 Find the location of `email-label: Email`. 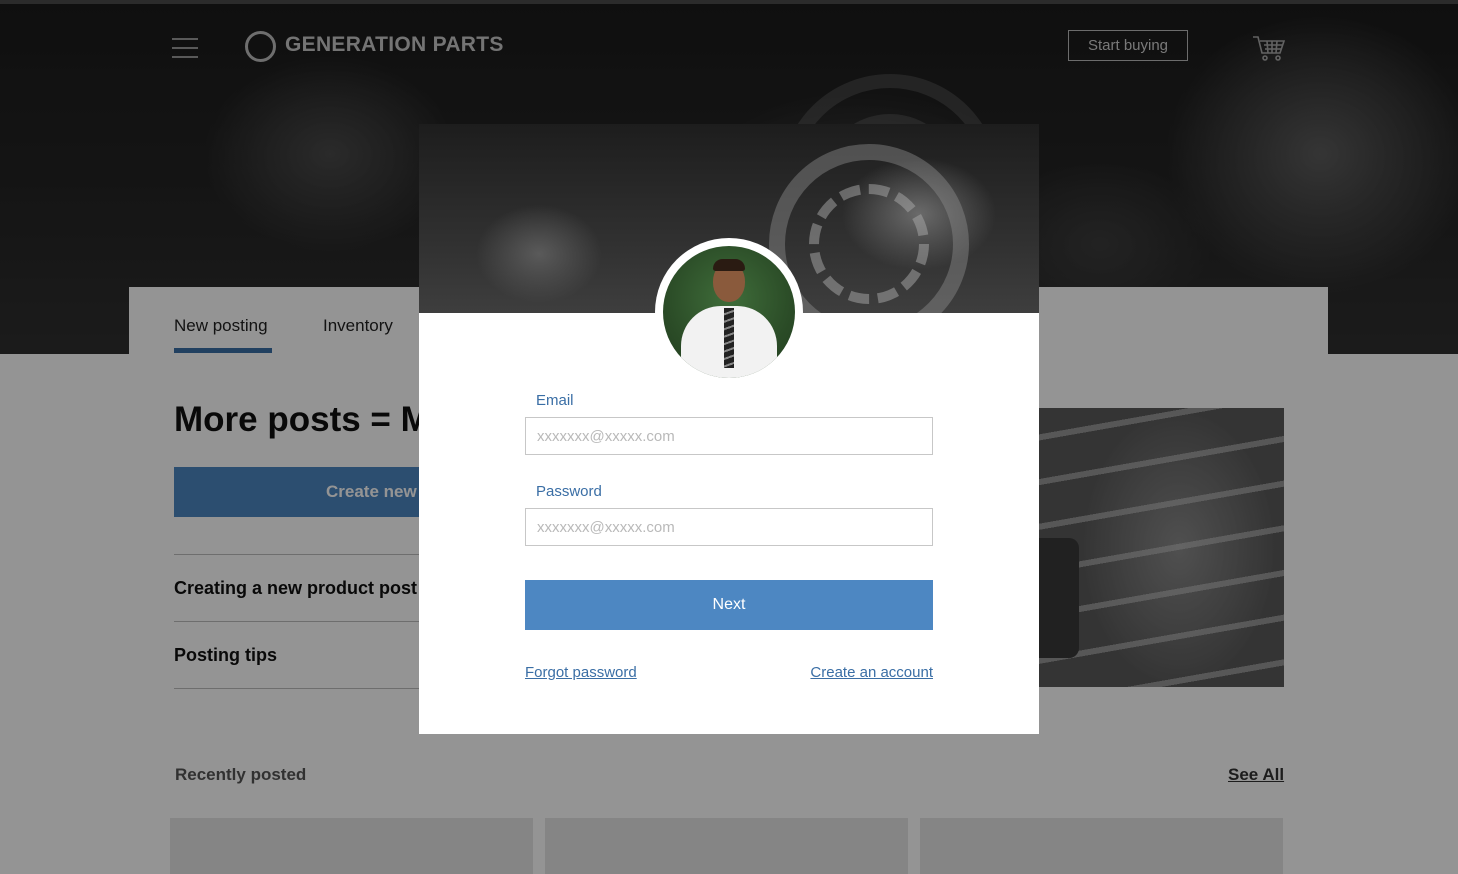

email-label: Email is located at coordinates (555, 400).